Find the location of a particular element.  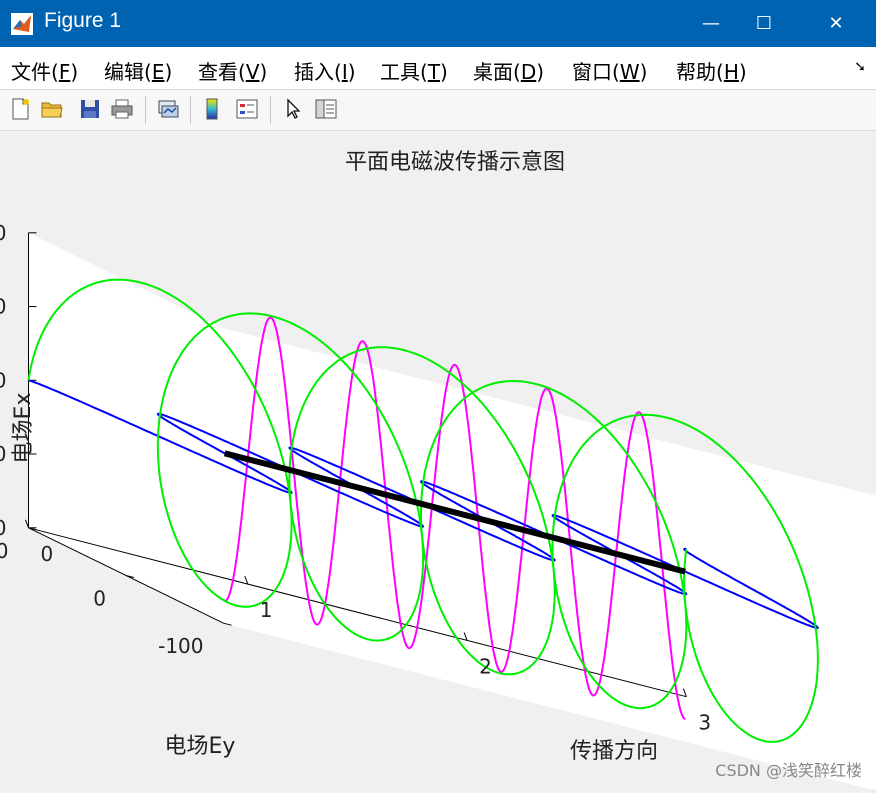

save-icon is located at coordinates (90, 109).